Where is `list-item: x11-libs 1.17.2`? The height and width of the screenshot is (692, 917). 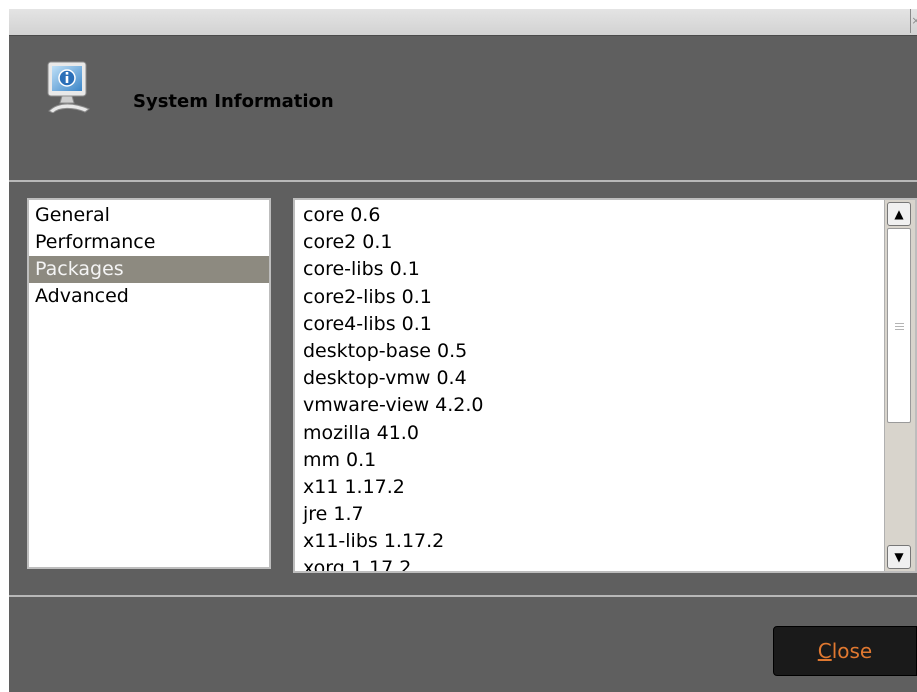
list-item: x11-libs 1.17.2 is located at coordinates (393, 541).